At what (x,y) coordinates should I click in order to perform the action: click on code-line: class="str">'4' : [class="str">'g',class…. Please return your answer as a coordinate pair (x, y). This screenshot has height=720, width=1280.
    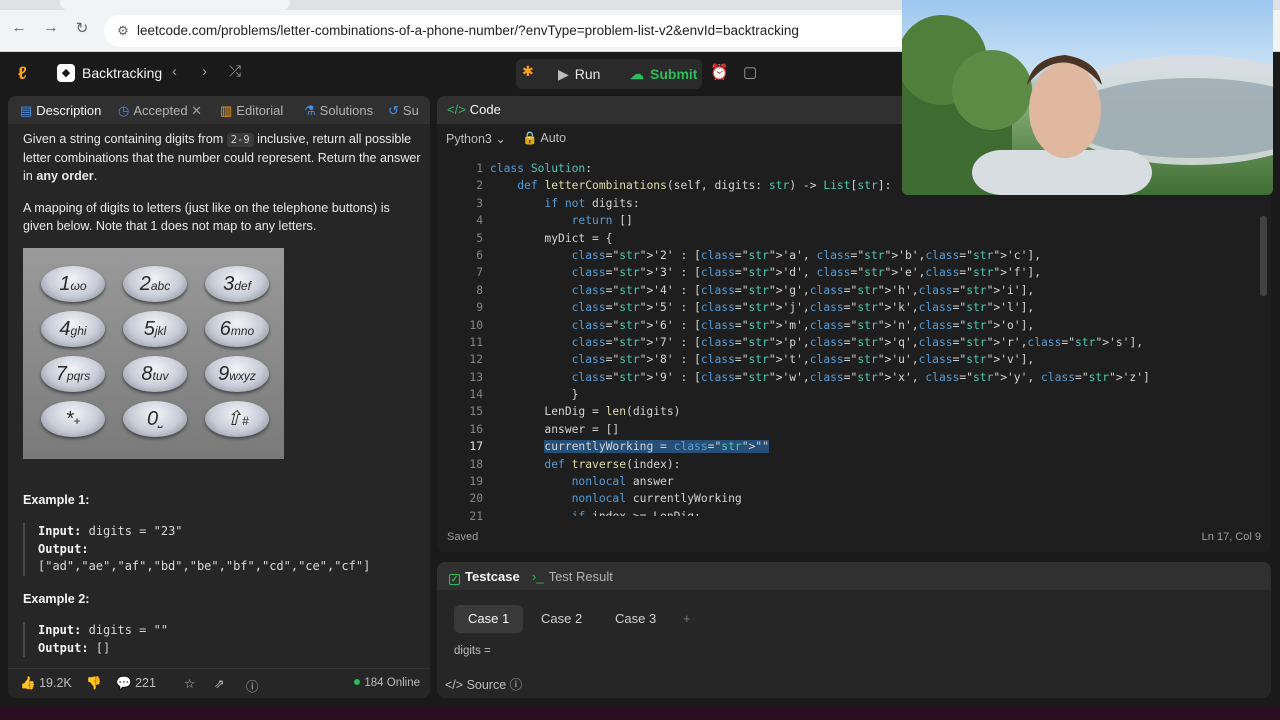
    Looking at the image, I should click on (870, 290).